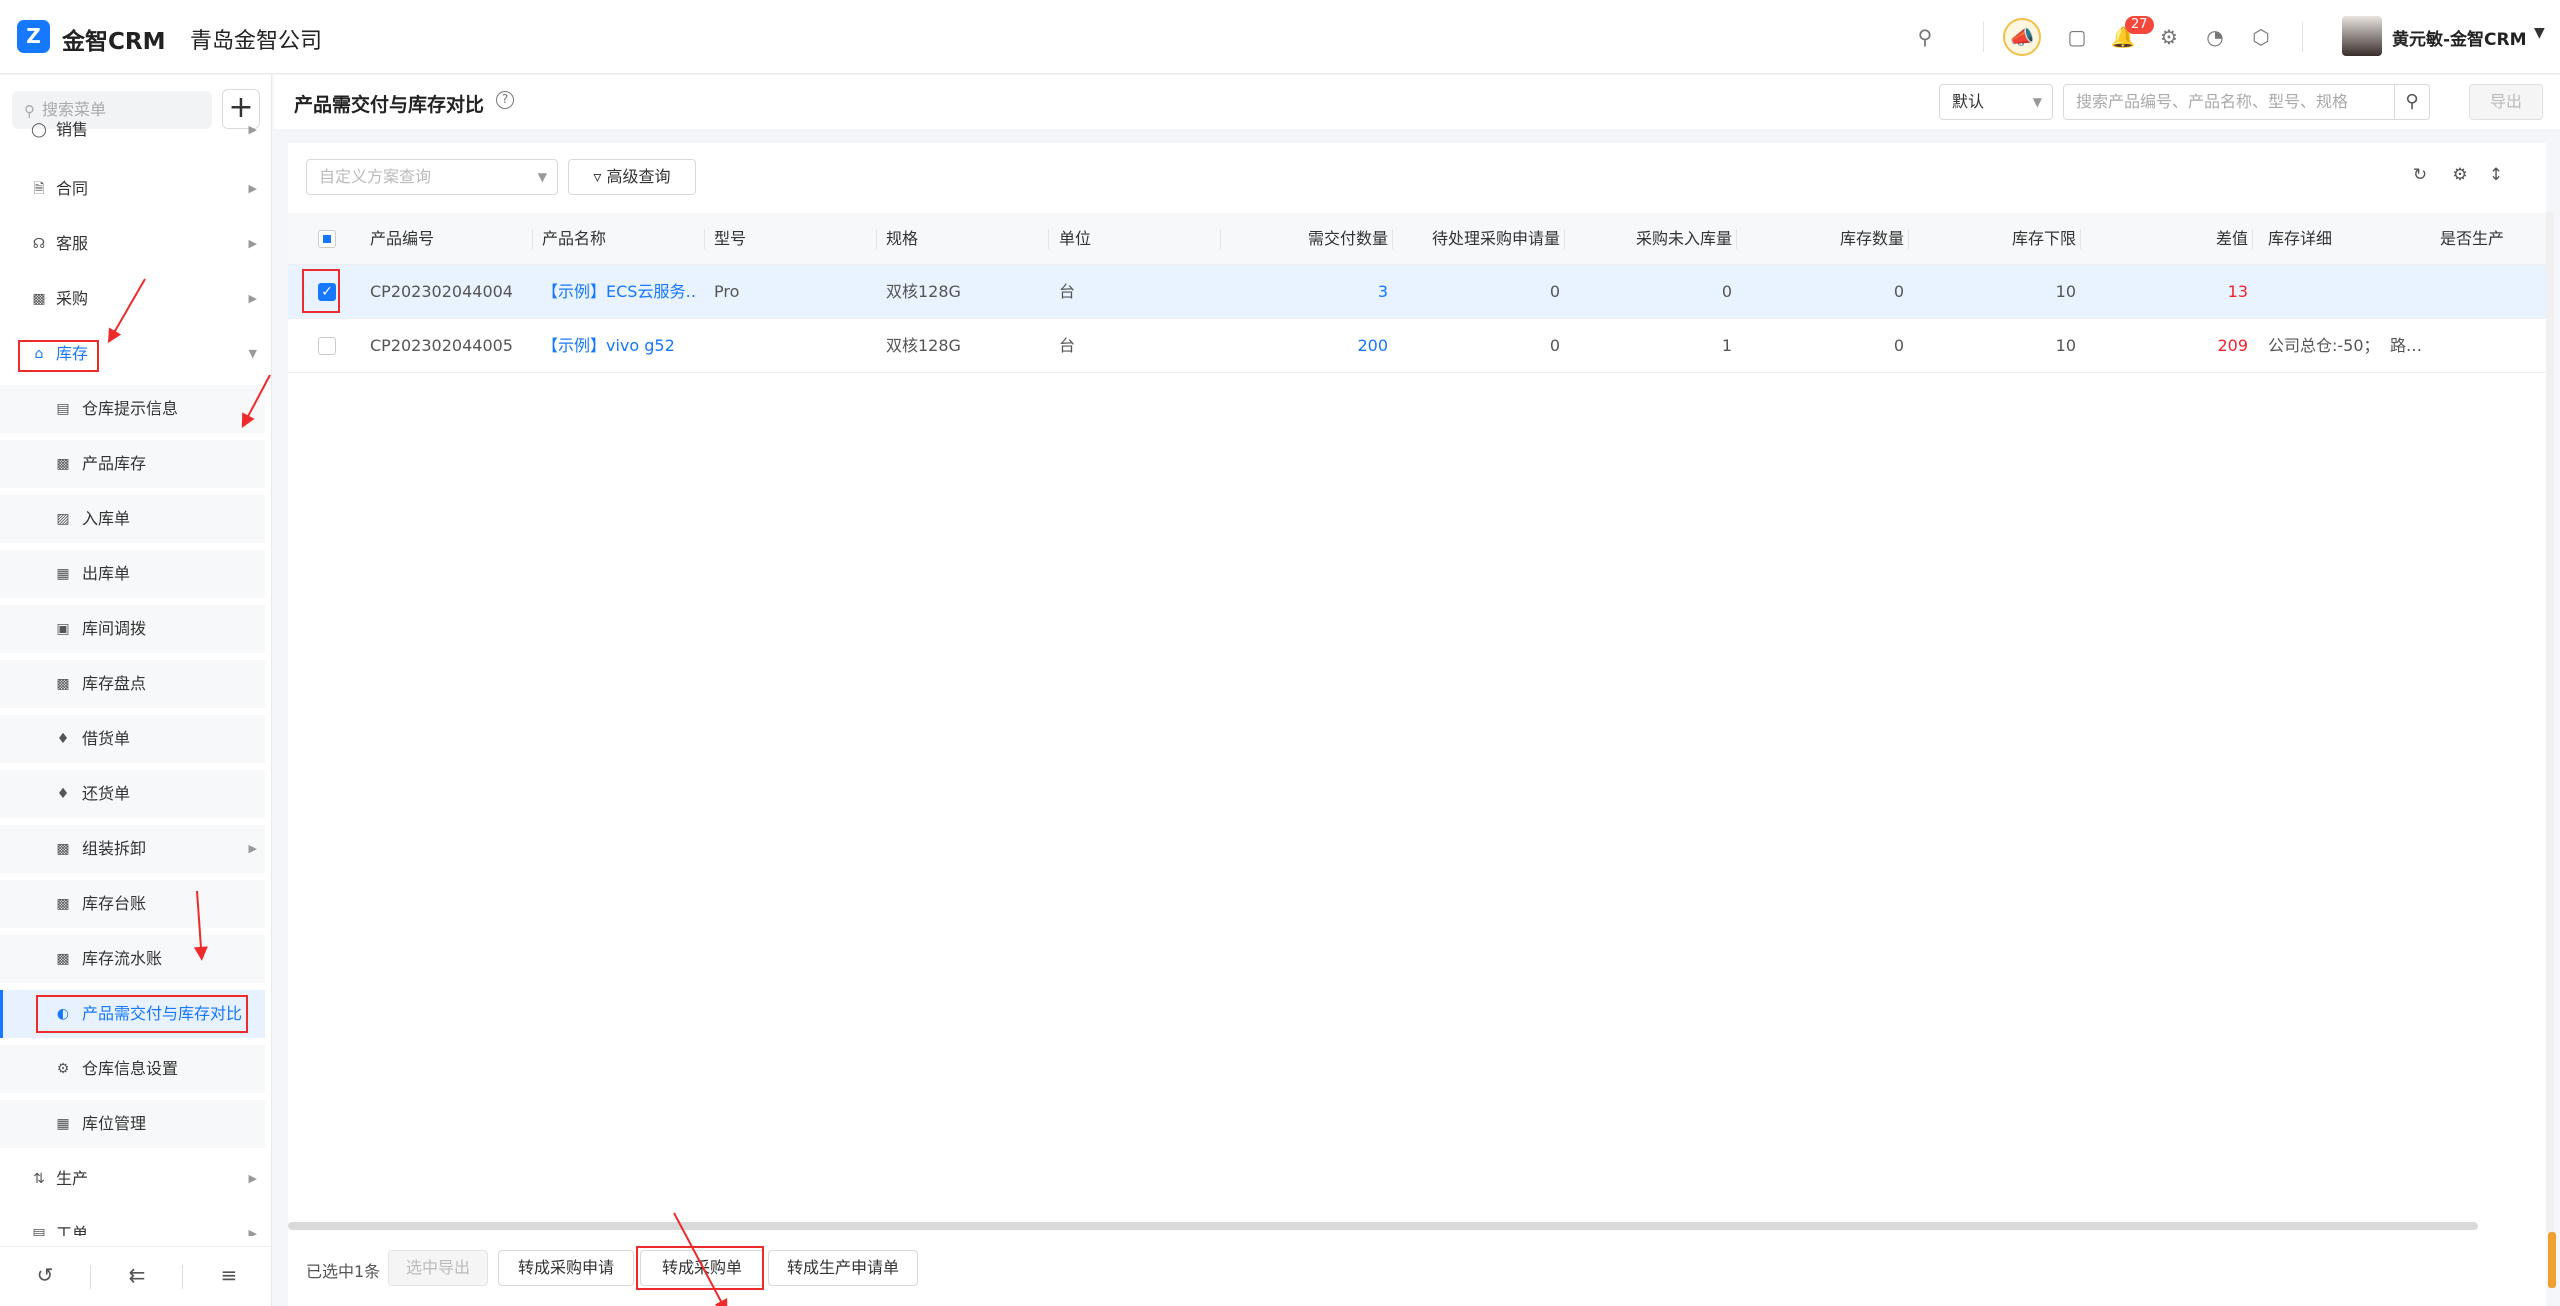  What do you see at coordinates (2168, 239) in the screenshot?
I see `column-header: 差值` at bounding box center [2168, 239].